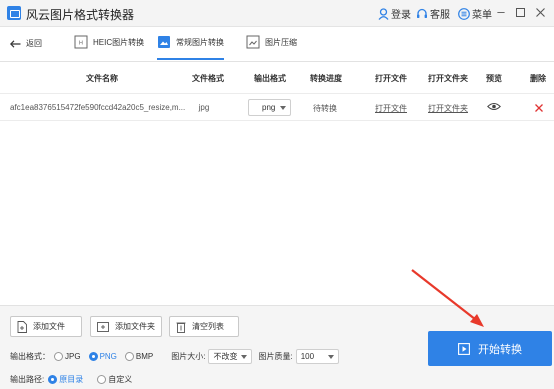 The image size is (554, 389). What do you see at coordinates (307, 356) in the screenshot?
I see `quality-value: 100` at bounding box center [307, 356].